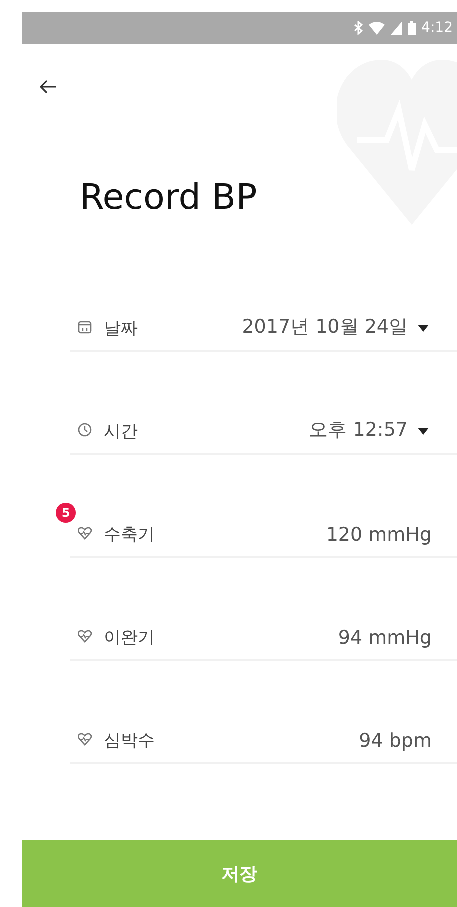 The height and width of the screenshot is (907, 457). What do you see at coordinates (129, 638) in the screenshot?
I see `field-label: 이완기` at bounding box center [129, 638].